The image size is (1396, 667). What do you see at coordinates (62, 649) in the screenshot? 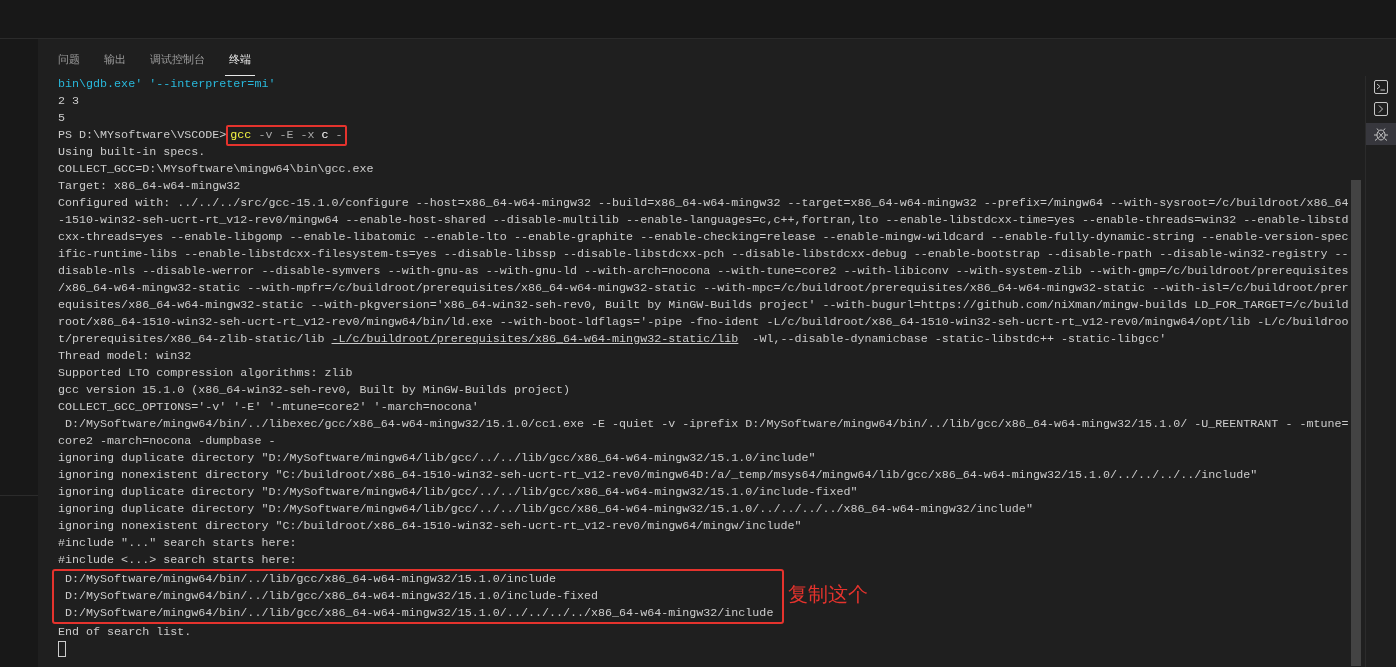
I see `text-cursor` at bounding box center [62, 649].